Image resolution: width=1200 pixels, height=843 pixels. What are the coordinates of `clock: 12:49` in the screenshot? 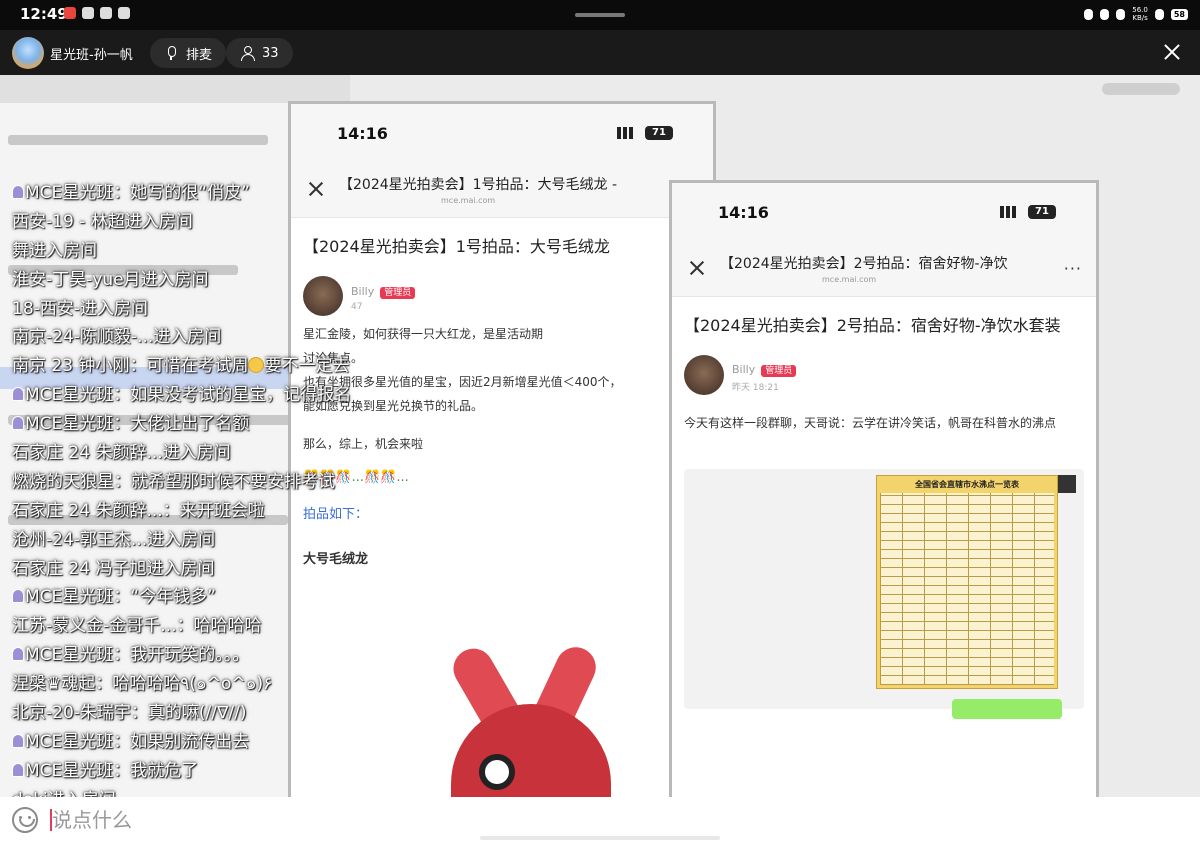 It's located at (44, 14).